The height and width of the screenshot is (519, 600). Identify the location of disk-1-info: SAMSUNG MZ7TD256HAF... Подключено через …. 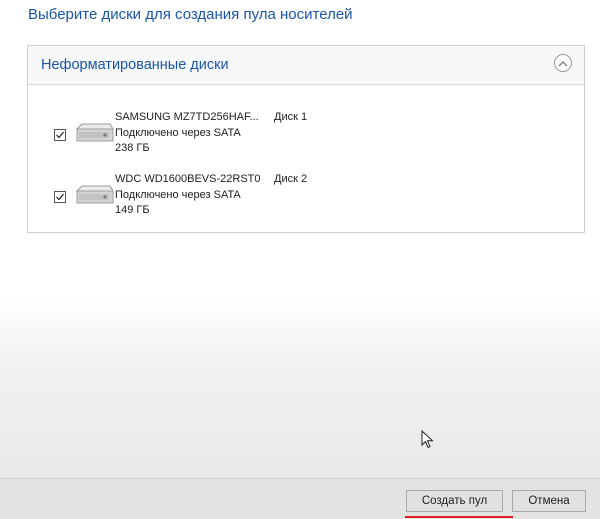
(187, 133).